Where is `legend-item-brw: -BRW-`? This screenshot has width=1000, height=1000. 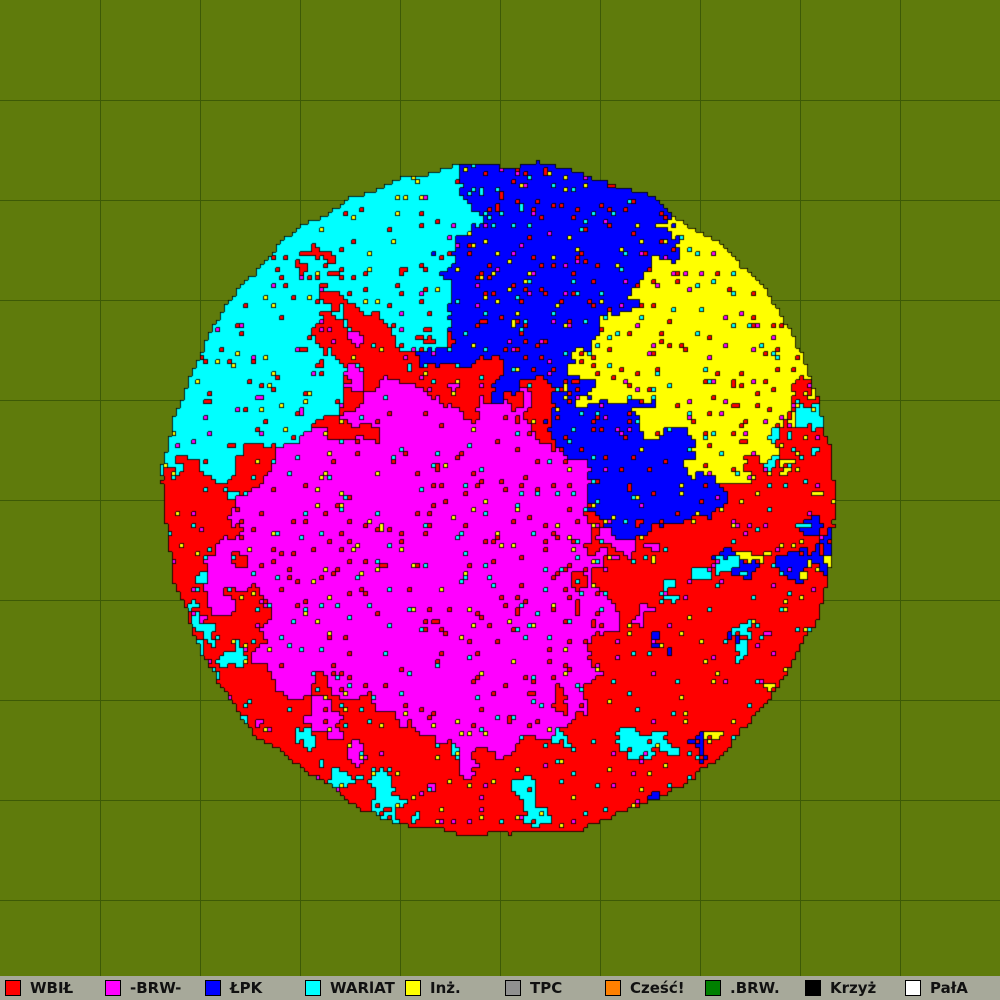
legend-item-brw: -BRW- is located at coordinates (150, 988).